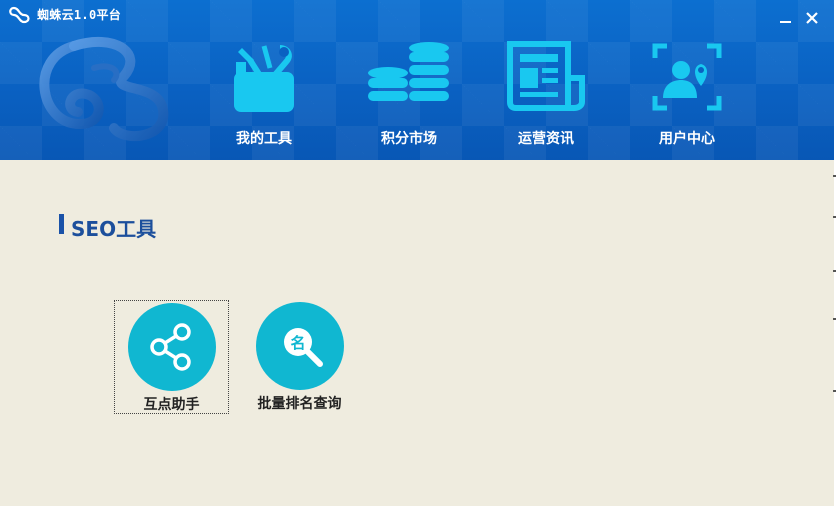 Image resolution: width=837 pixels, height=506 pixels. I want to click on newspaper-icon, so click(546, 76).